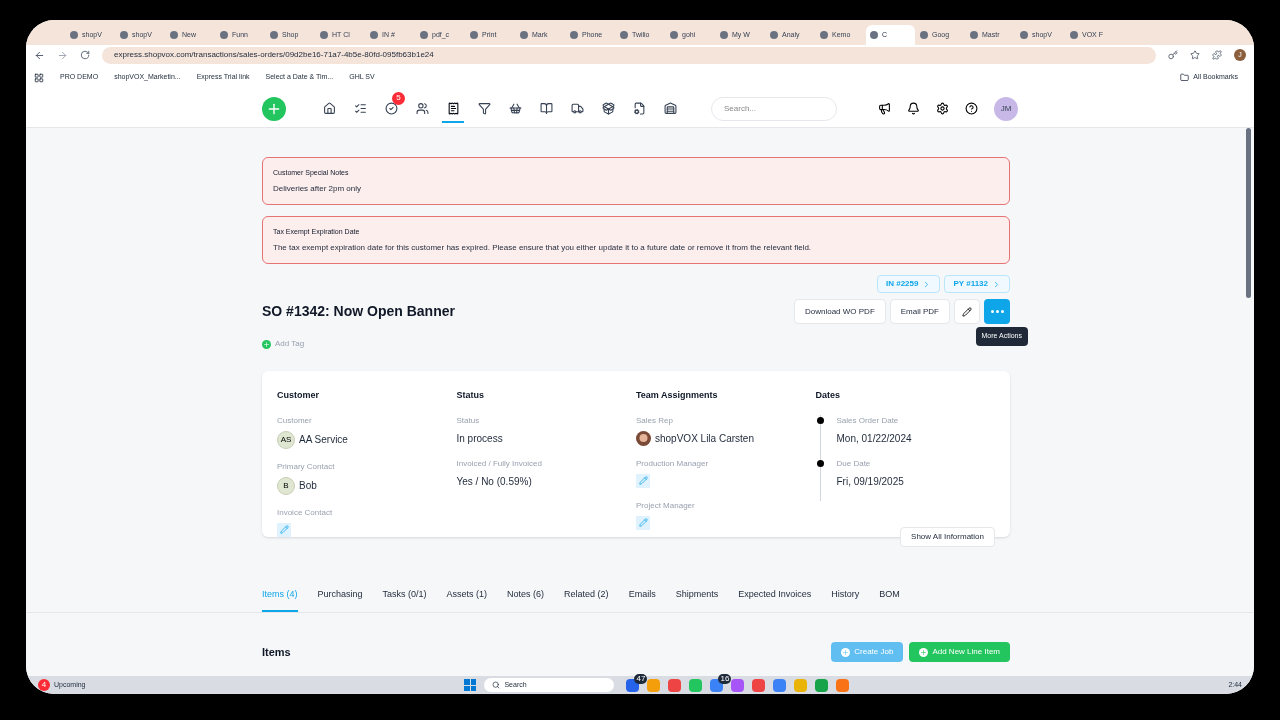 This screenshot has height=720, width=1280. Describe the element at coordinates (85, 55) in the screenshot. I see `reload-icon` at that location.